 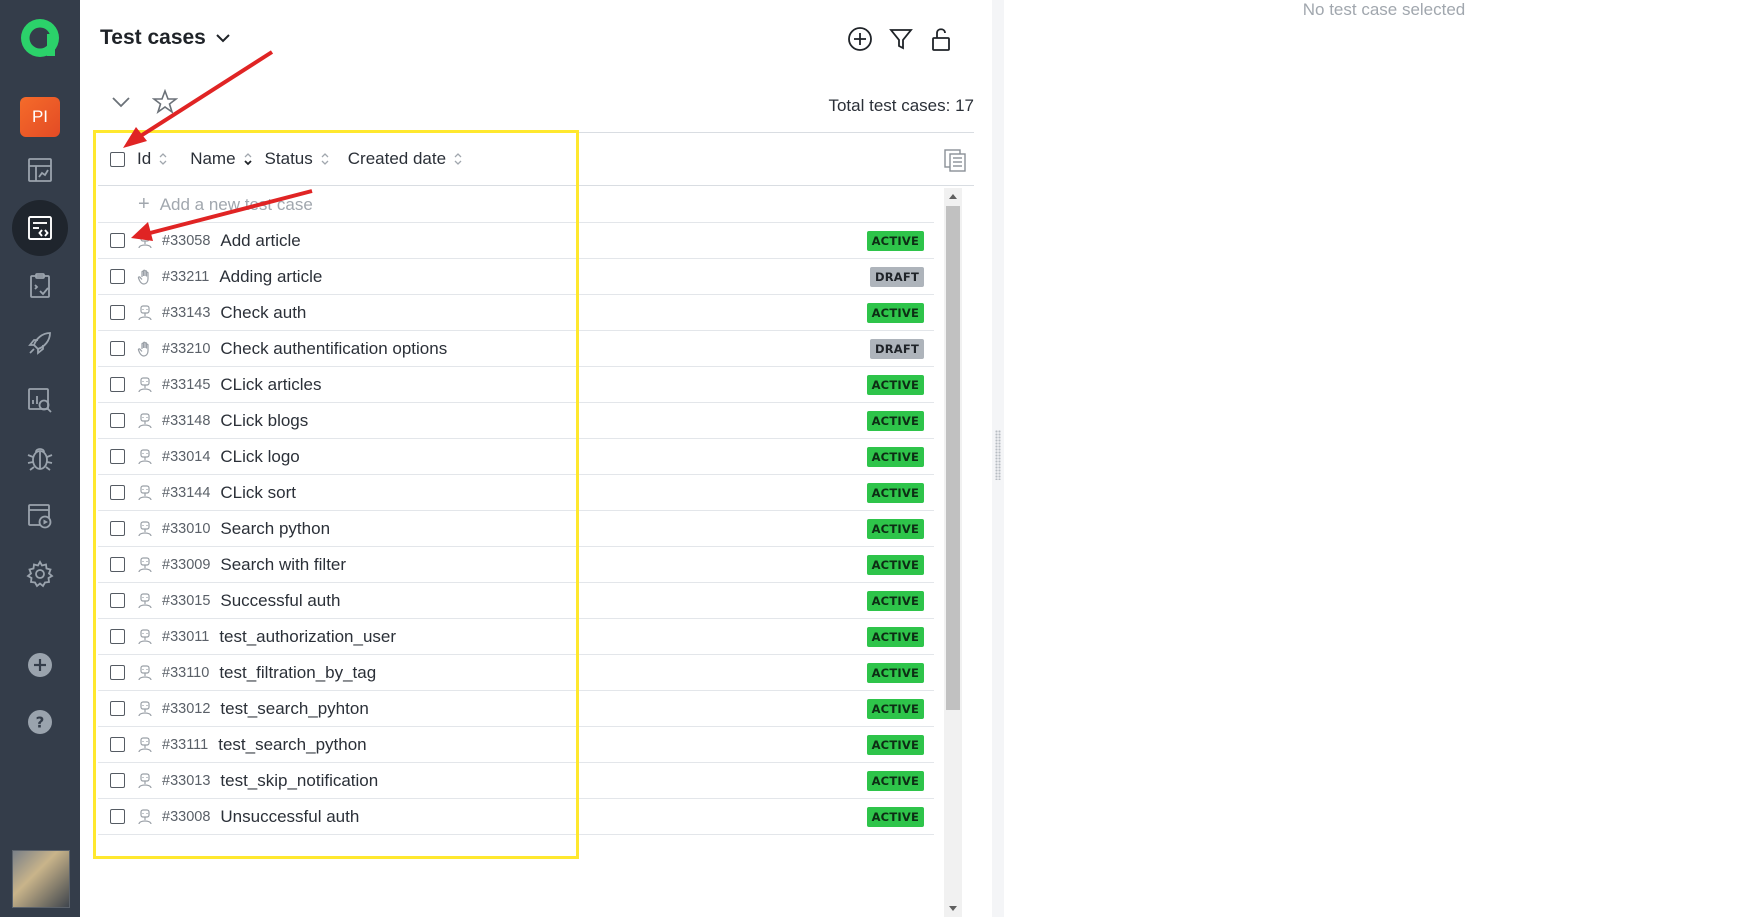 What do you see at coordinates (186, 816) in the screenshot?
I see `test-case-id: #33008` at bounding box center [186, 816].